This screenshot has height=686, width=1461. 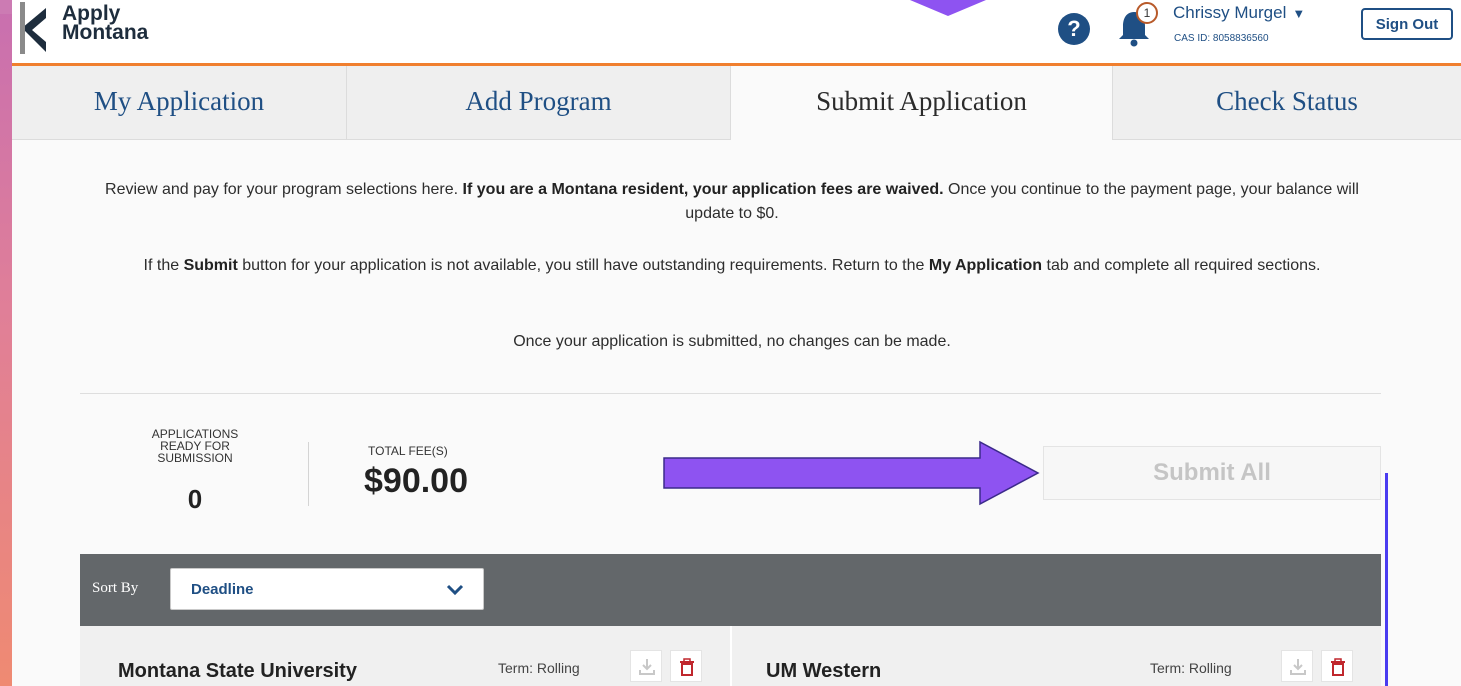 I want to click on logo-text: Apply Montana, so click(x=105, y=23).